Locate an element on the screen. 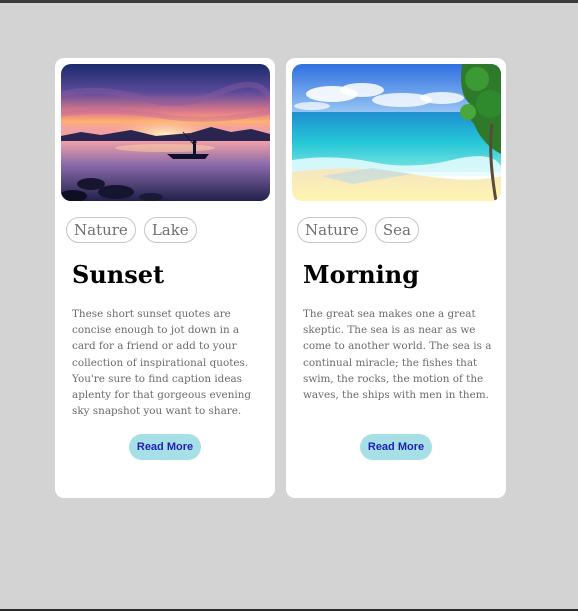 The image size is (578, 611). tag-lake: Lake is located at coordinates (170, 230).